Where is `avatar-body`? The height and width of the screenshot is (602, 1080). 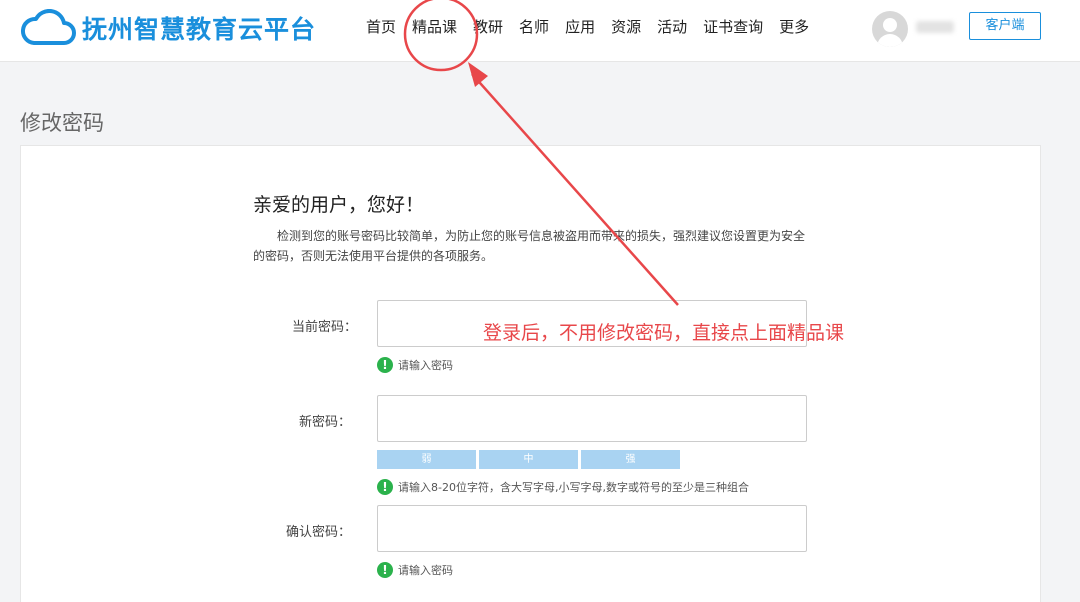 avatar-body is located at coordinates (890, 40).